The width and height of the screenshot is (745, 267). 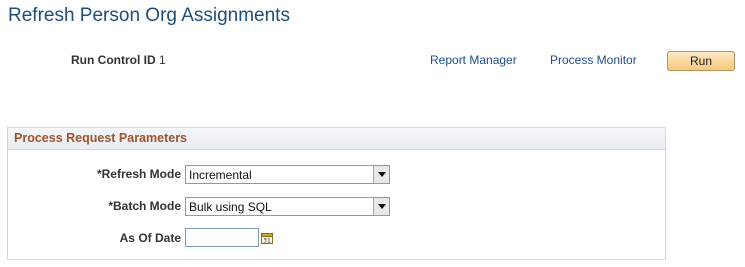 I want to click on batch-mode-label: *Batch Mode, so click(x=144, y=206).